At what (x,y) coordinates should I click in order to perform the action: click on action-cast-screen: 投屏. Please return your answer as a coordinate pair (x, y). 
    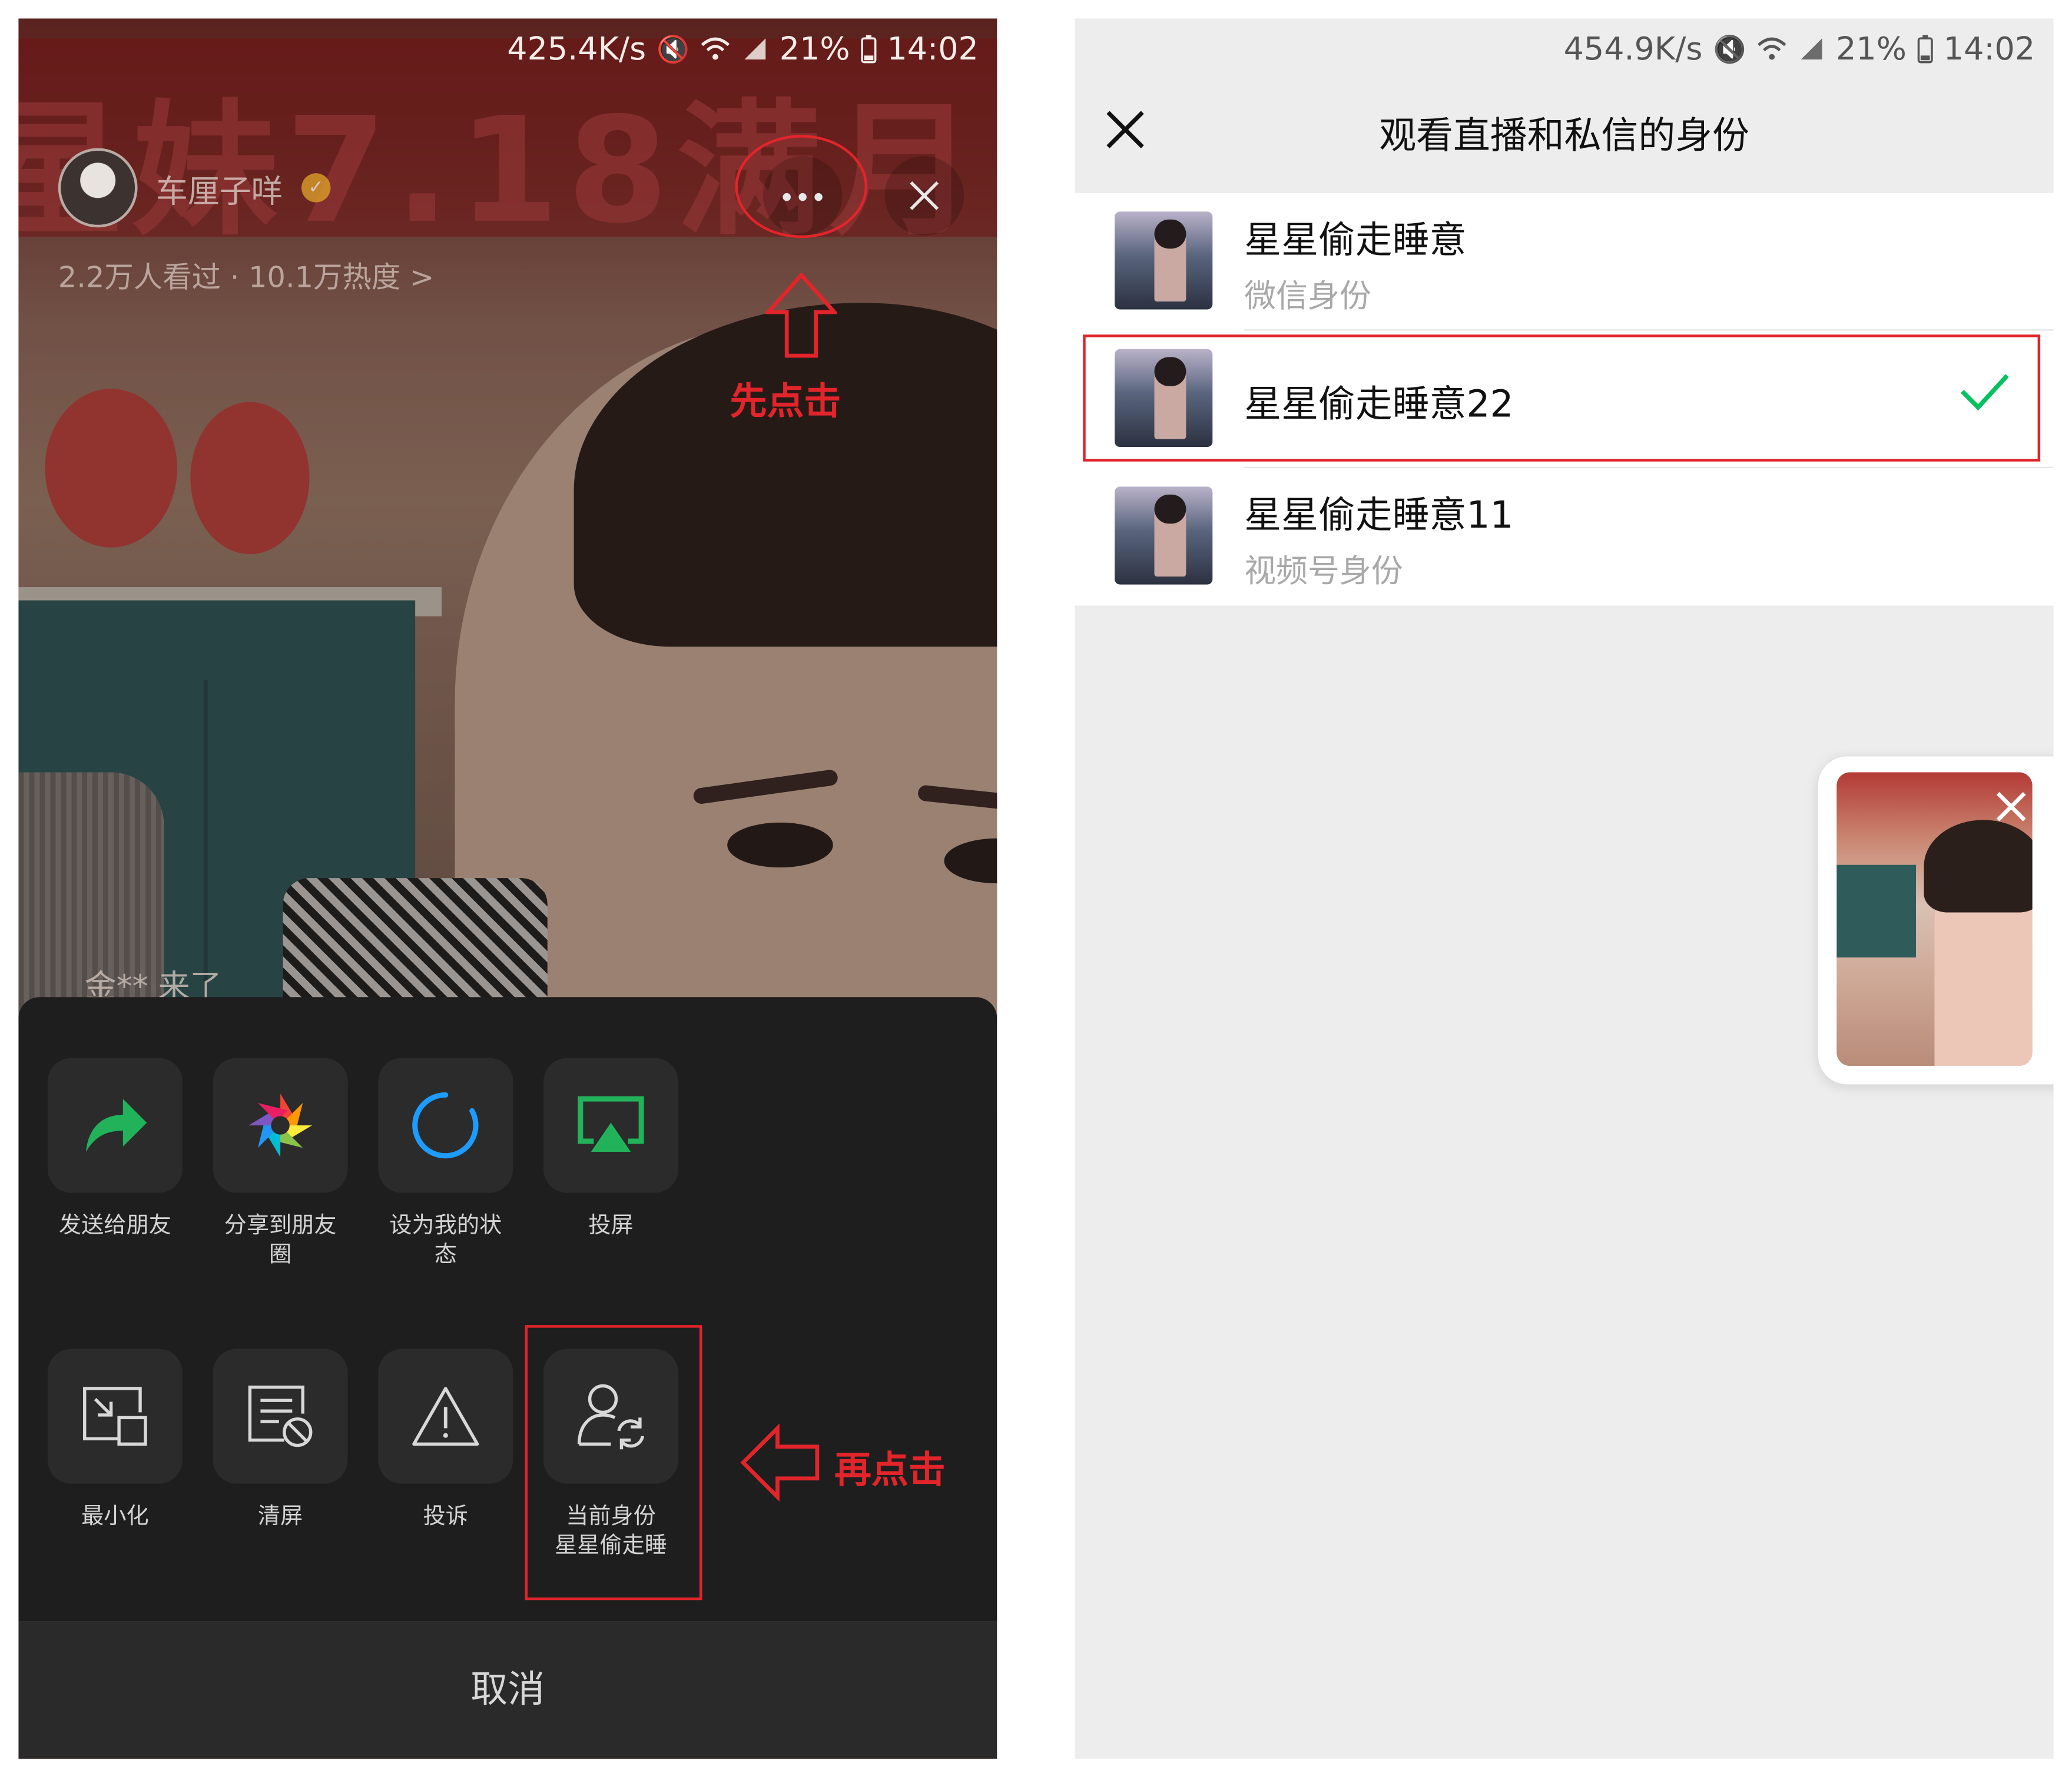
    Looking at the image, I should click on (611, 1149).